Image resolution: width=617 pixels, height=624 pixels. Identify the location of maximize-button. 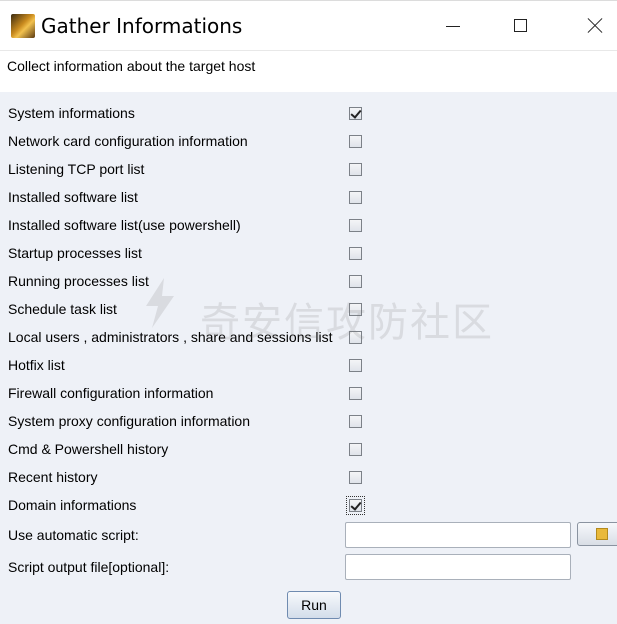
(521, 26).